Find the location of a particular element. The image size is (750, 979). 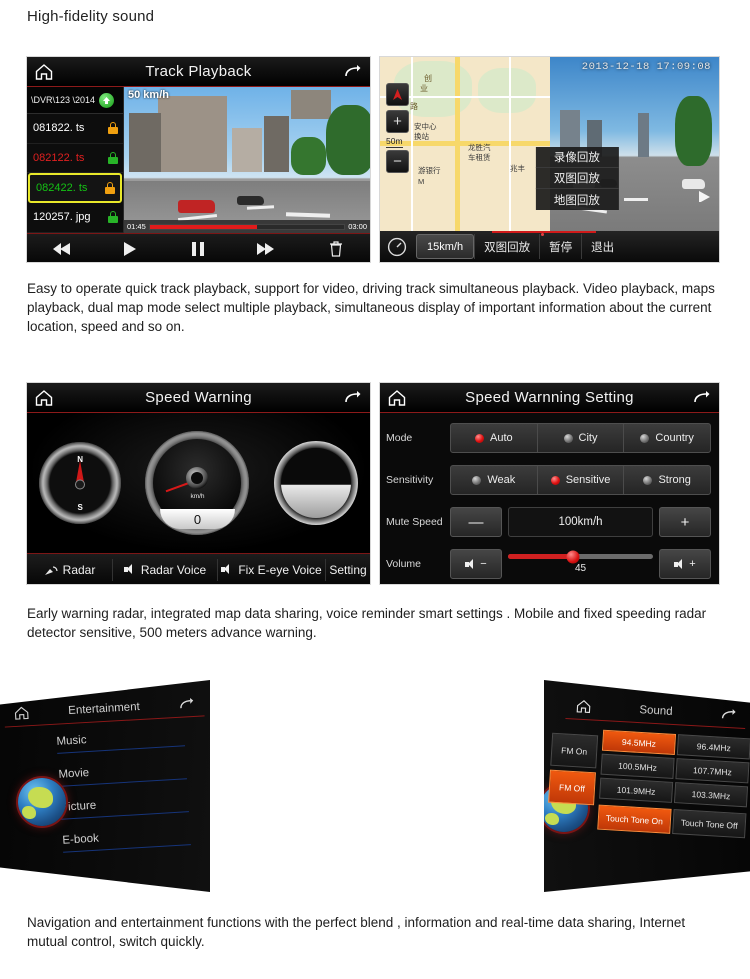

speedometer-icon is located at coordinates (397, 247).